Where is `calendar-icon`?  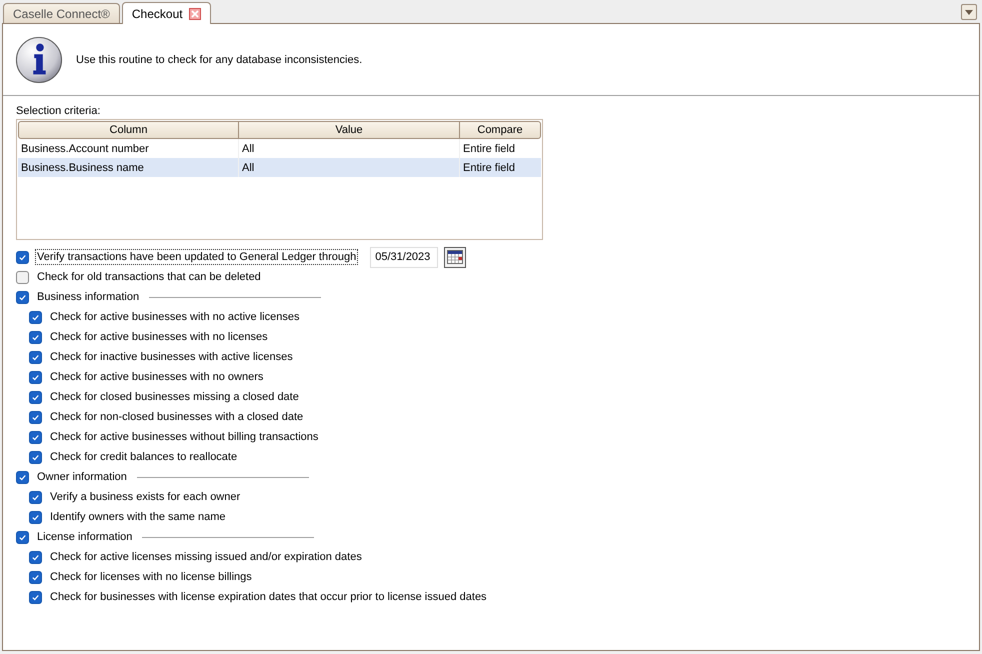 calendar-icon is located at coordinates (455, 257).